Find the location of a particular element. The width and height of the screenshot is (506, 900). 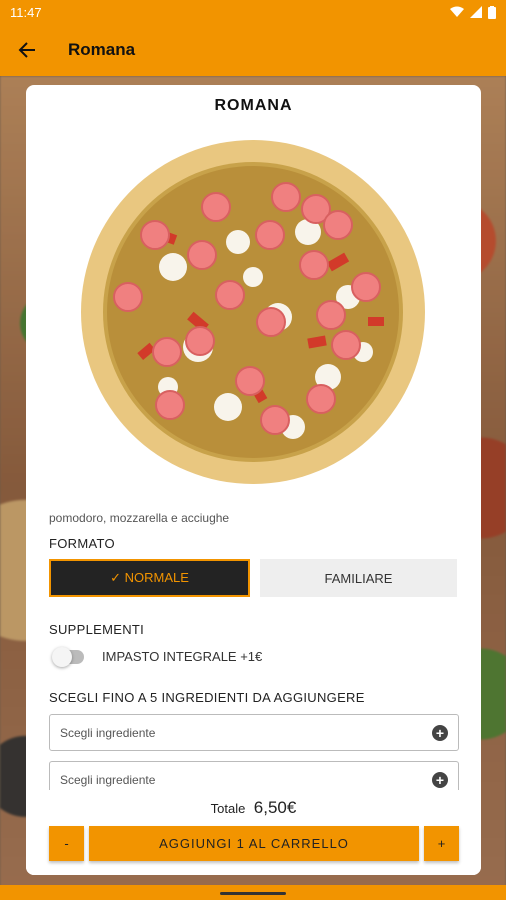

impasto-integrale-toggle is located at coordinates (68, 656).